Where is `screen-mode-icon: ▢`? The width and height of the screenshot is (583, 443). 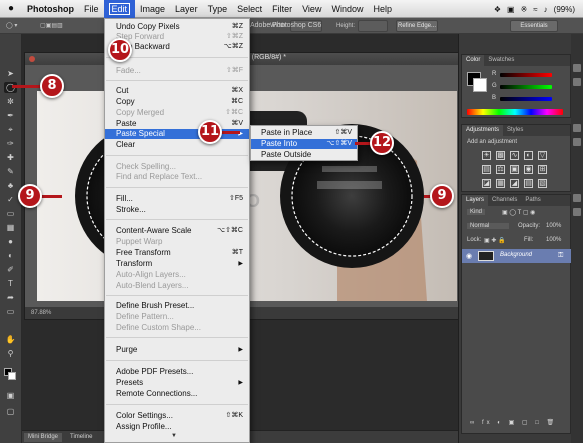 screen-mode-icon: ▢ is located at coordinates (10, 411).